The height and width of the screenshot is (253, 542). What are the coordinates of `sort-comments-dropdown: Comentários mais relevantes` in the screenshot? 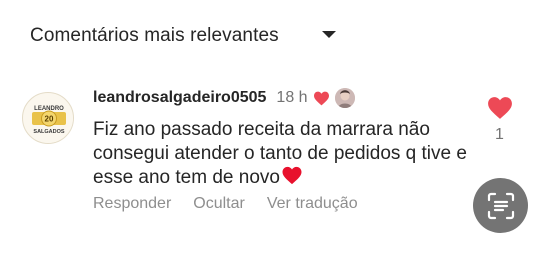 It's located at (185, 36).